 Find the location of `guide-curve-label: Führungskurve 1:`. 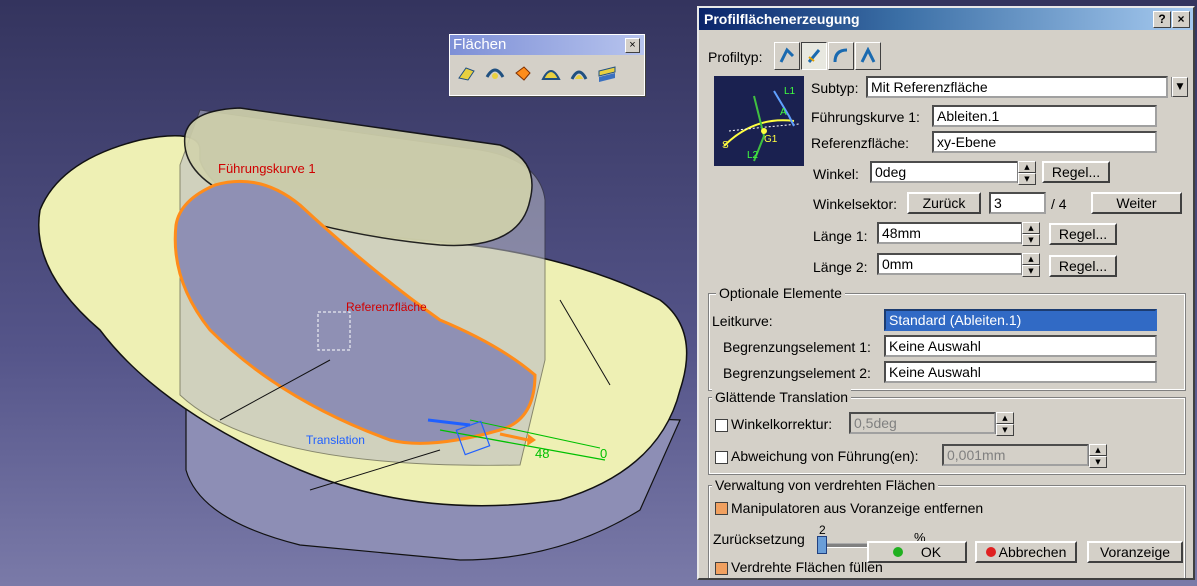

guide-curve-label: Führungskurve 1: is located at coordinates (865, 117).